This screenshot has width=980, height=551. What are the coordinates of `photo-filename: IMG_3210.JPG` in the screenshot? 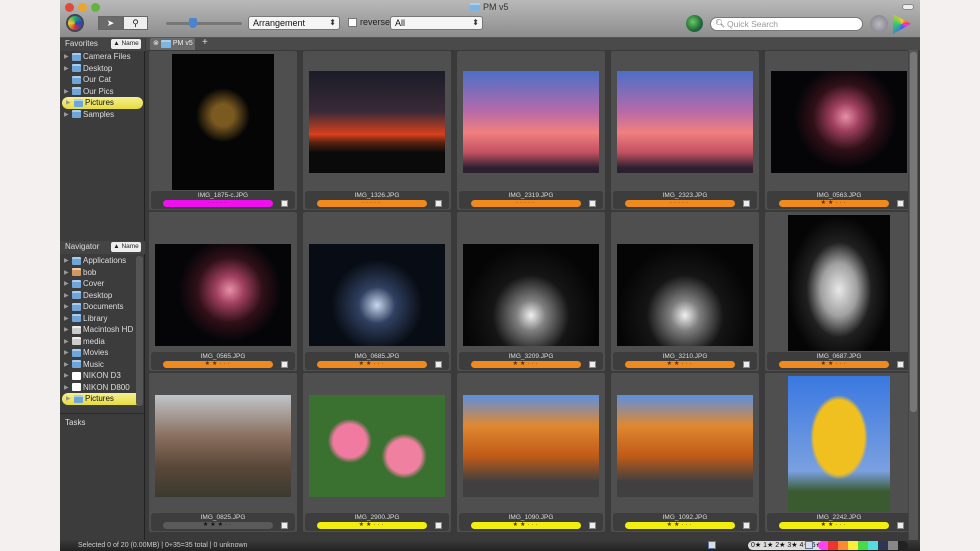 It's located at (685, 356).